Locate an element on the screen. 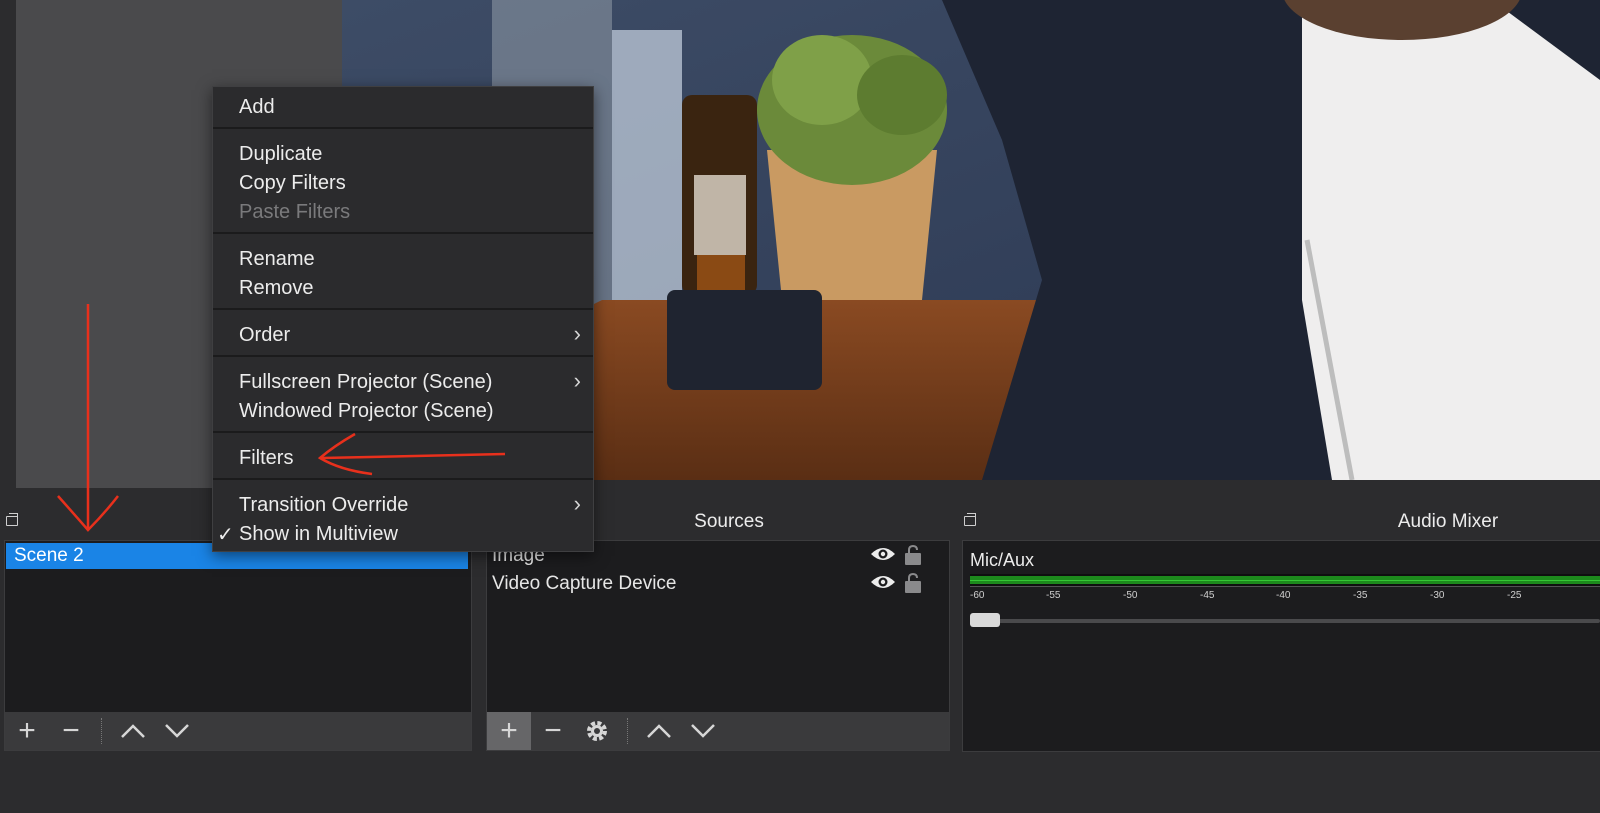 This screenshot has height=813, width=1600. volume-meter-highlight is located at coordinates (1285, 580).